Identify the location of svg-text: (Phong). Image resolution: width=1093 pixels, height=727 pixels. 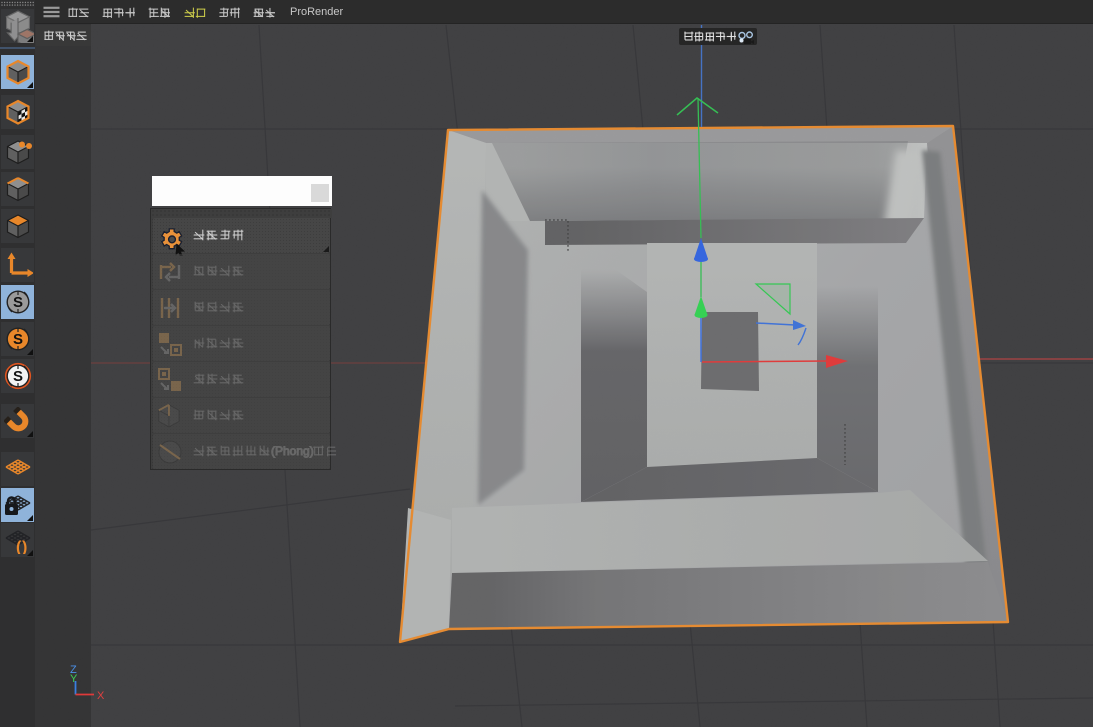
(292, 451).